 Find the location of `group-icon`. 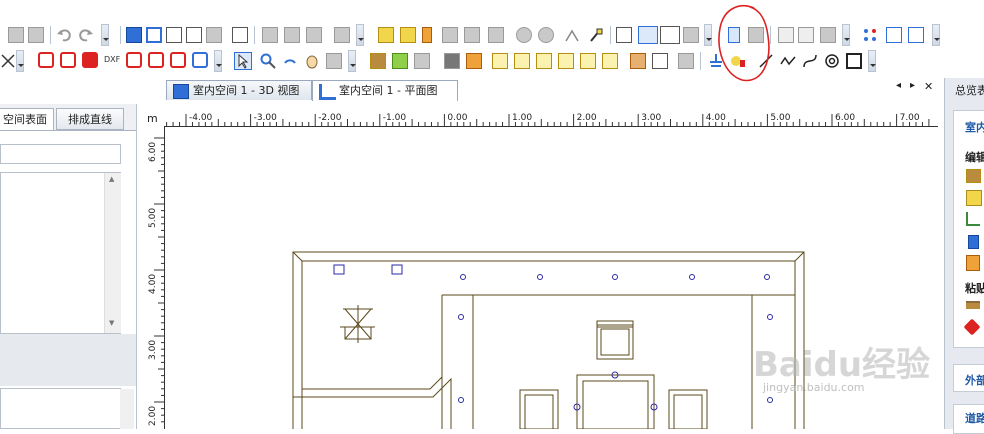

group-icon is located at coordinates (314, 35).